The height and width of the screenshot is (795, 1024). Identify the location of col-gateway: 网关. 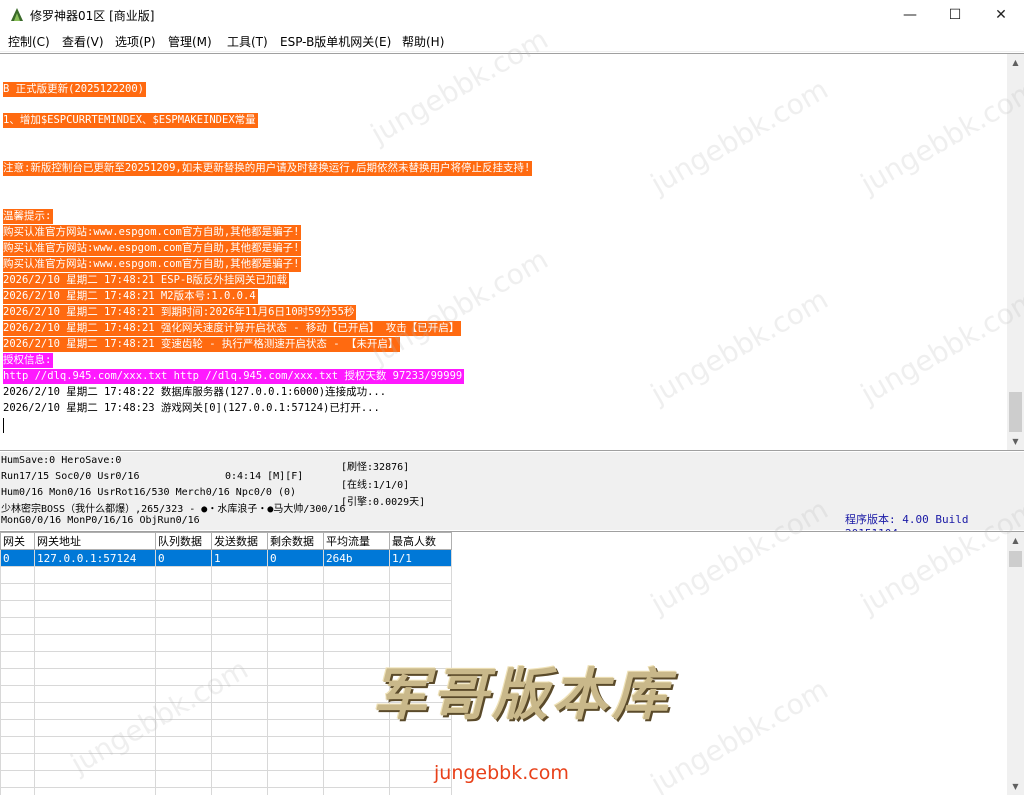
(17, 541).